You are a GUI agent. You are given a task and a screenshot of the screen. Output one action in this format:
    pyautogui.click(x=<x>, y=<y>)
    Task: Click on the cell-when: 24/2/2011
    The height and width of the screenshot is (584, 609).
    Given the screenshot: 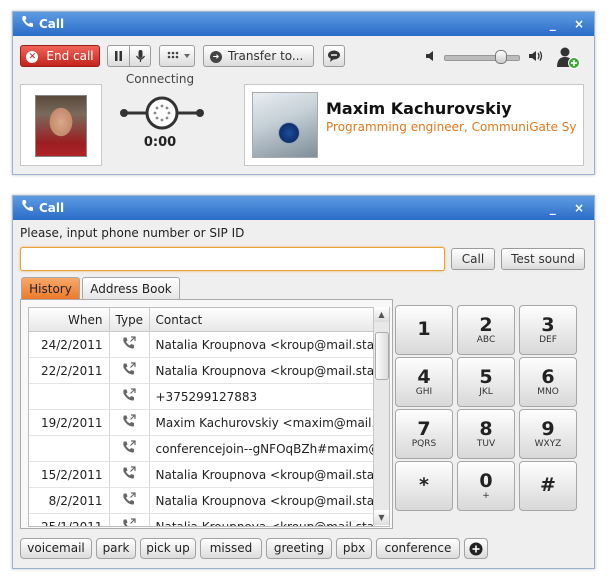 What is the action you would take?
    pyautogui.click(x=69, y=344)
    